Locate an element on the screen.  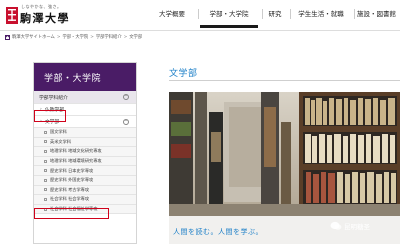
nav-research: 研究 is located at coordinates (275, 14).